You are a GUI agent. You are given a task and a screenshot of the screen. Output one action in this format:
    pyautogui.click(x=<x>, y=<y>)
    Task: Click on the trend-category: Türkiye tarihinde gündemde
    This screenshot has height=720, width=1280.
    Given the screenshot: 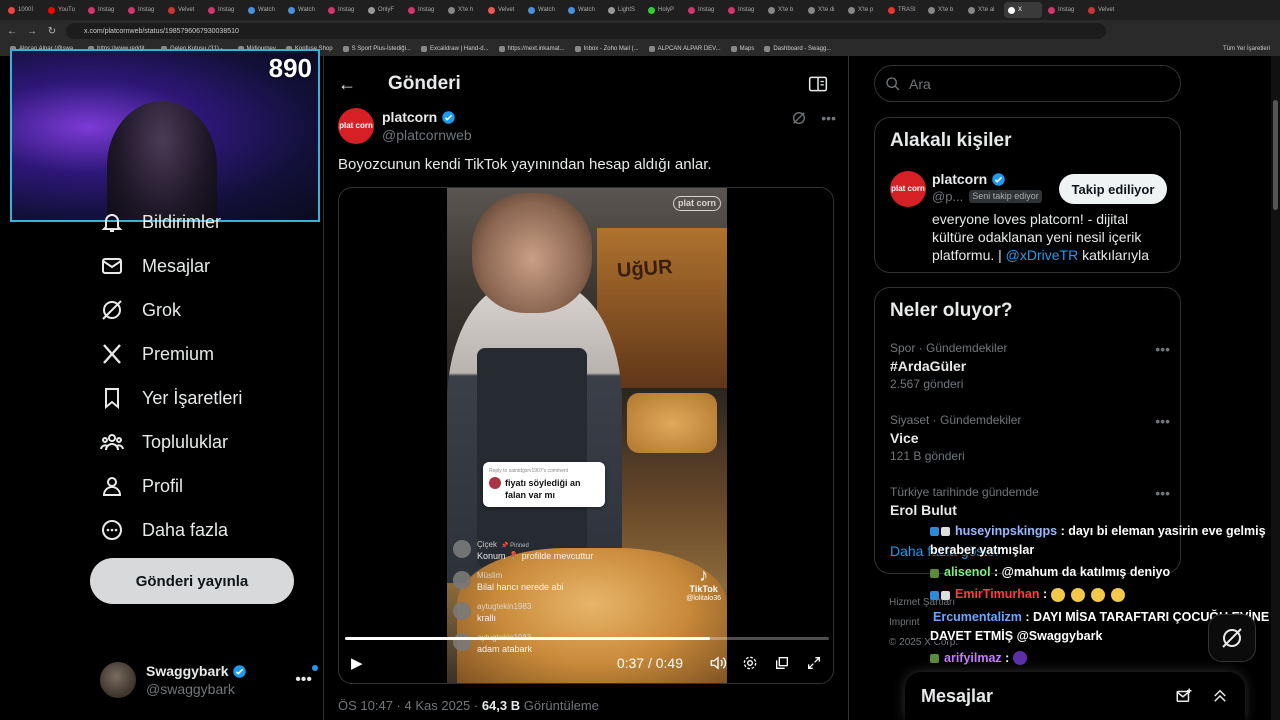 What is the action you would take?
    pyautogui.click(x=964, y=492)
    